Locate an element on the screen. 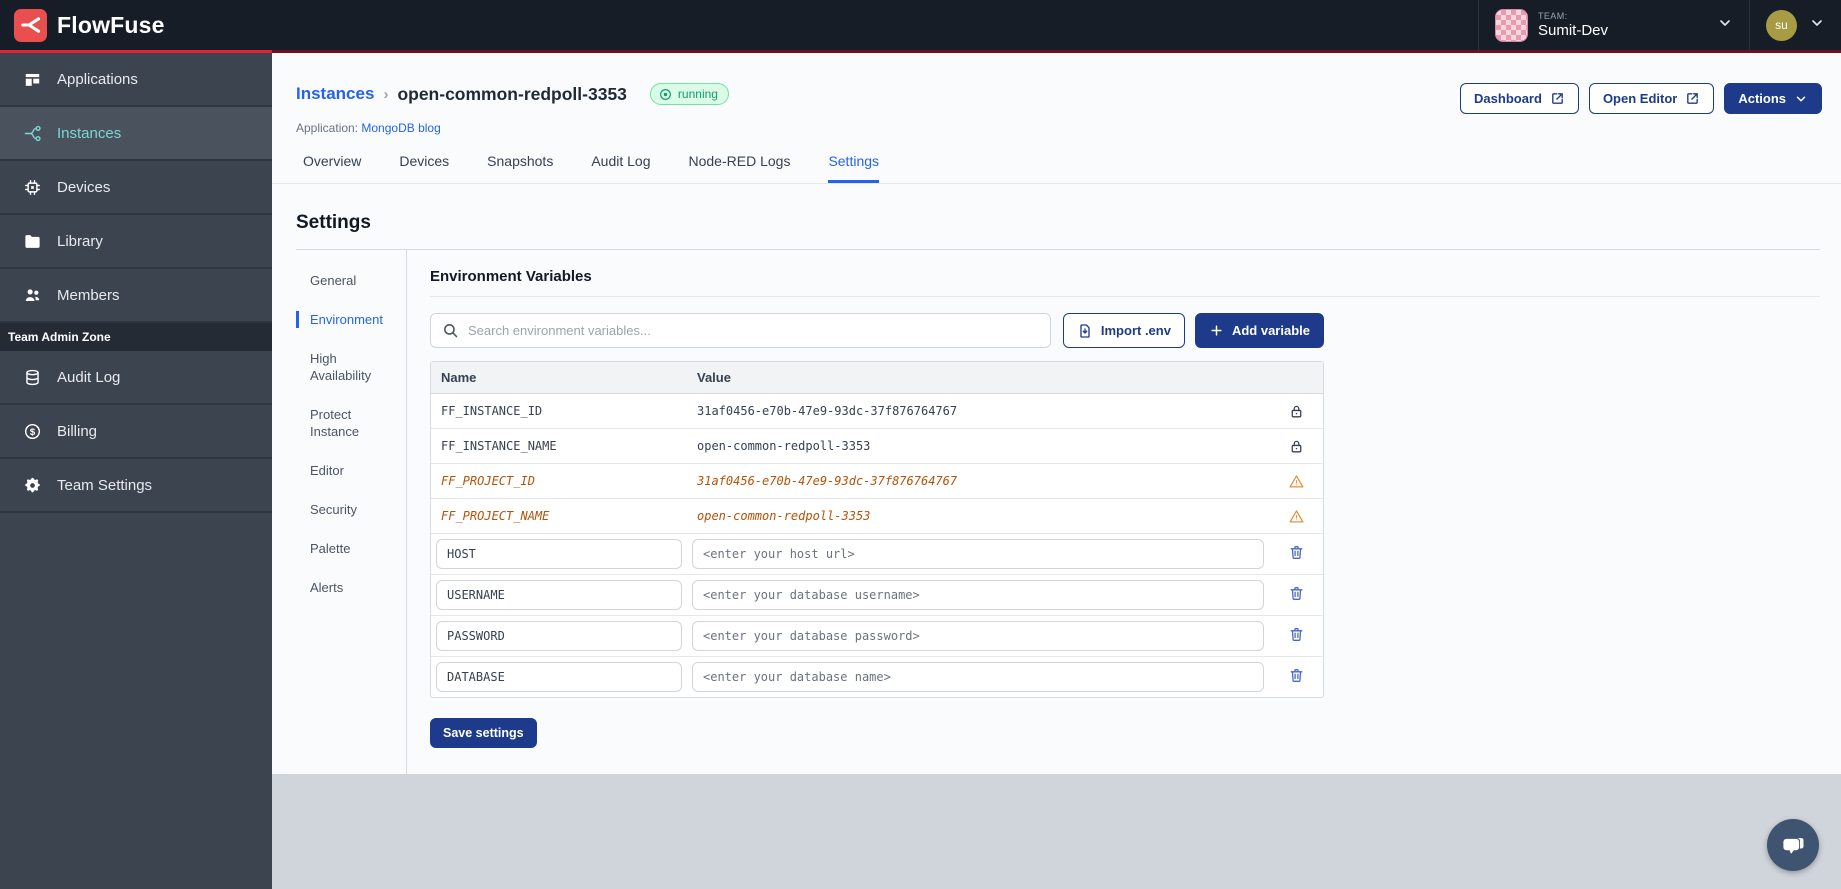 The width and height of the screenshot is (1841, 889). settings-nav-general: General is located at coordinates (346, 280).